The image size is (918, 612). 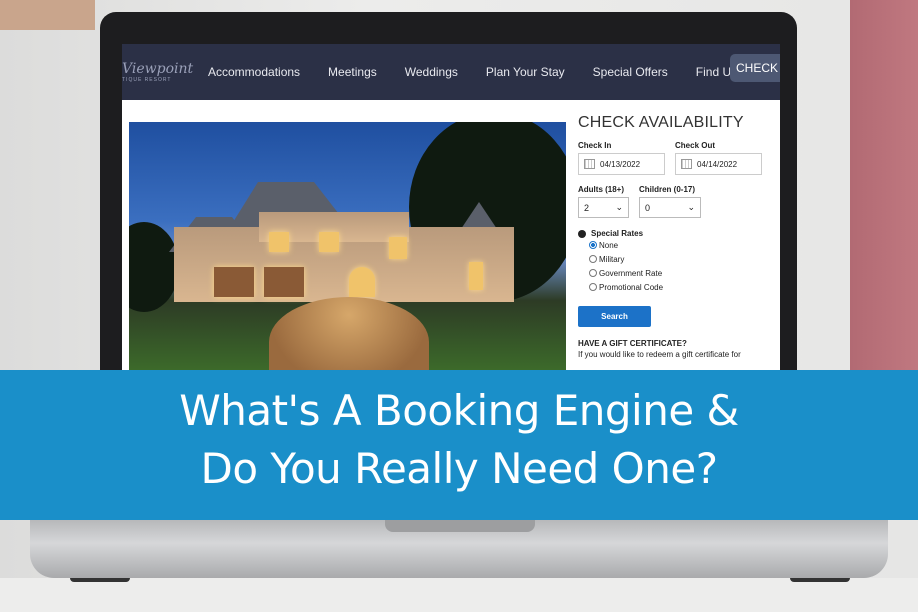 What do you see at coordinates (661, 122) in the screenshot?
I see `form-title: CHECK AVAILABILITY` at bounding box center [661, 122].